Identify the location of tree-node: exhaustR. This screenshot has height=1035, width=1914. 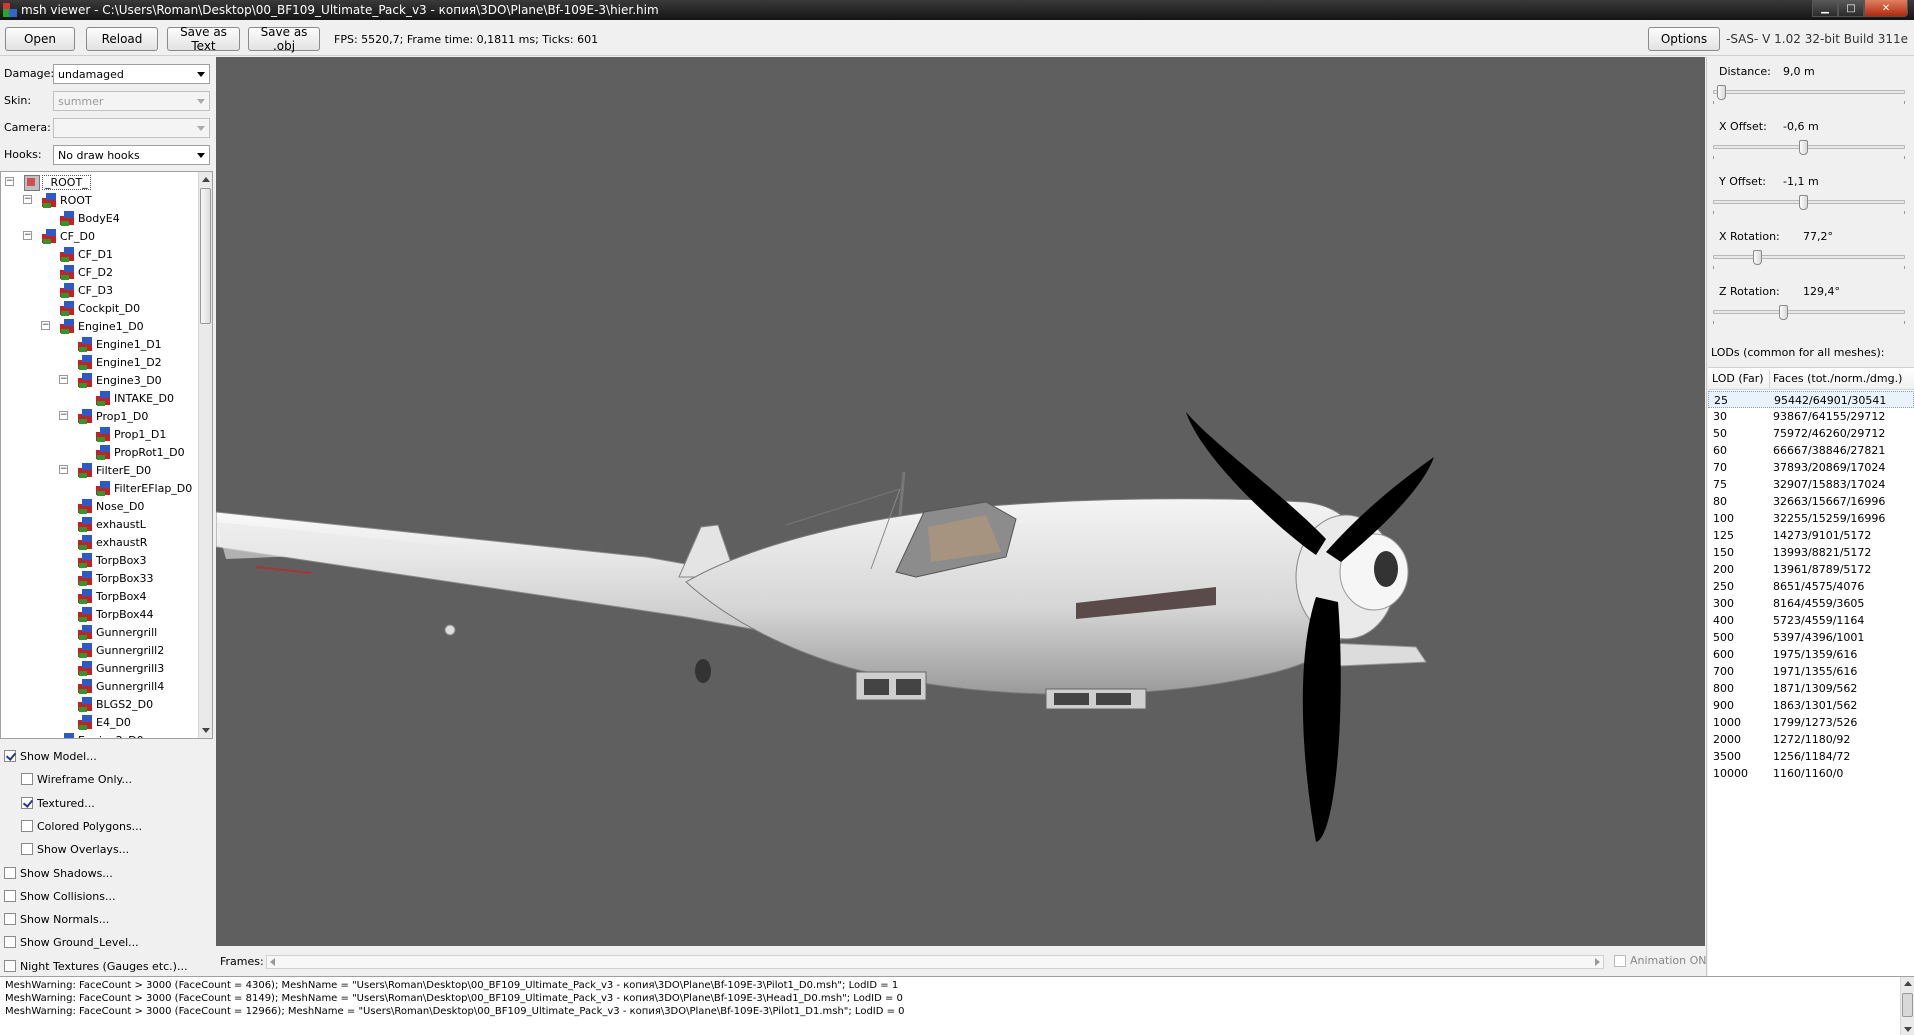
(112, 542).